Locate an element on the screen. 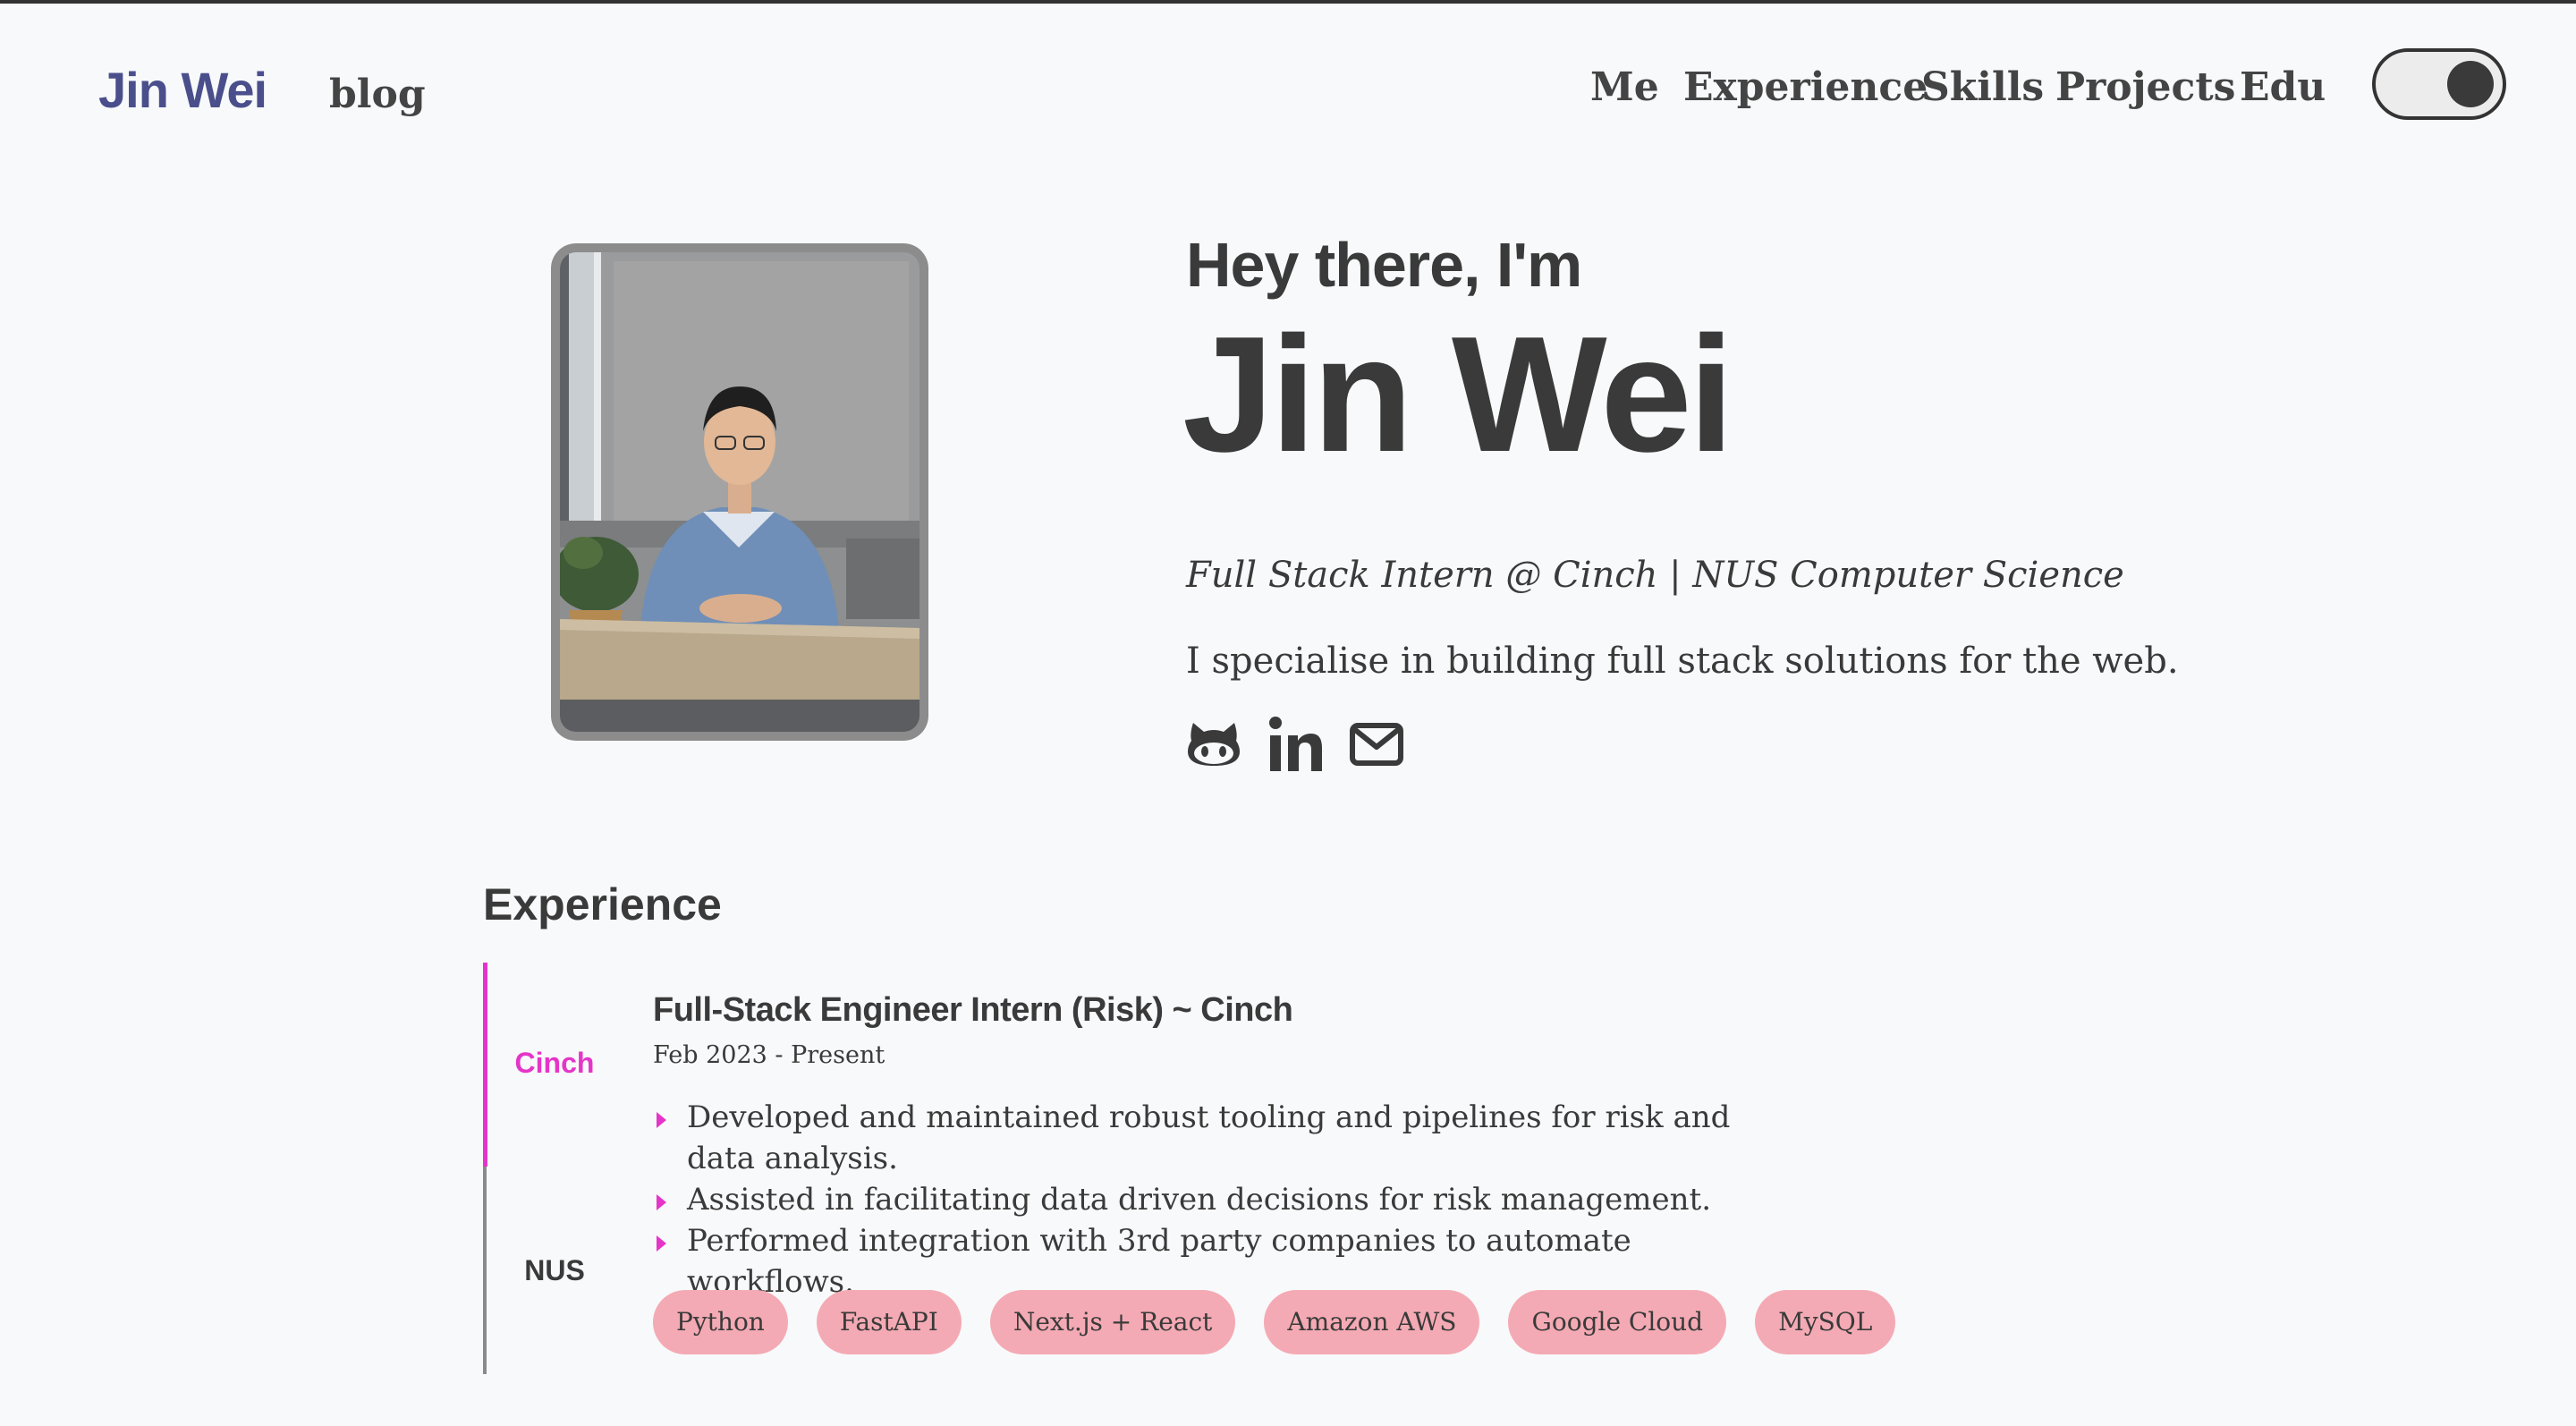 The width and height of the screenshot is (2576, 1426). profile-photo is located at coordinates (739, 492).